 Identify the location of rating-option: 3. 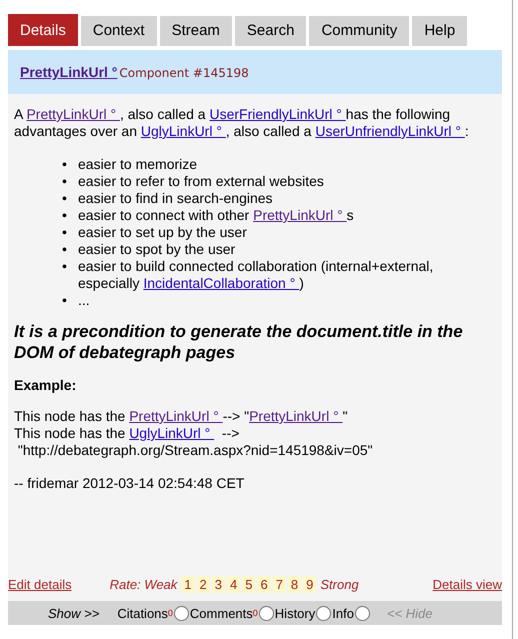
(218, 584).